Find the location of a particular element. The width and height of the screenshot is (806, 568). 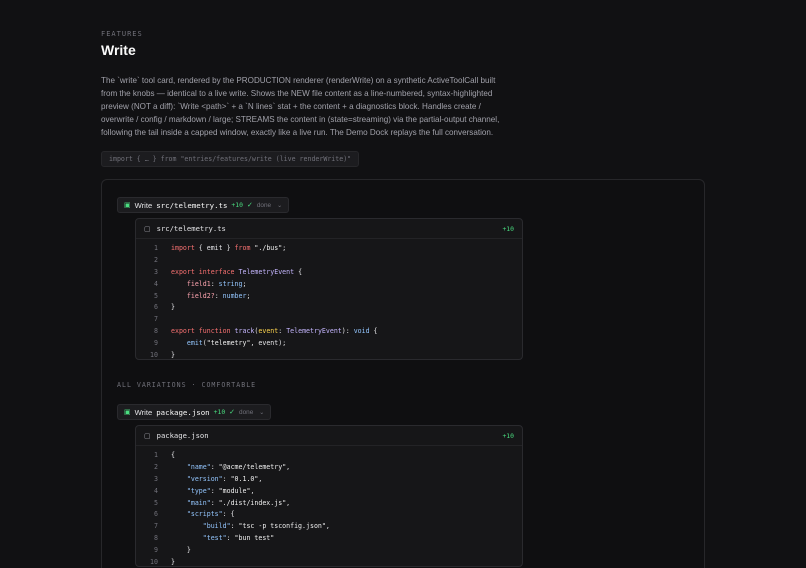

code-line: 4 "type": "module", is located at coordinates (204, 490).